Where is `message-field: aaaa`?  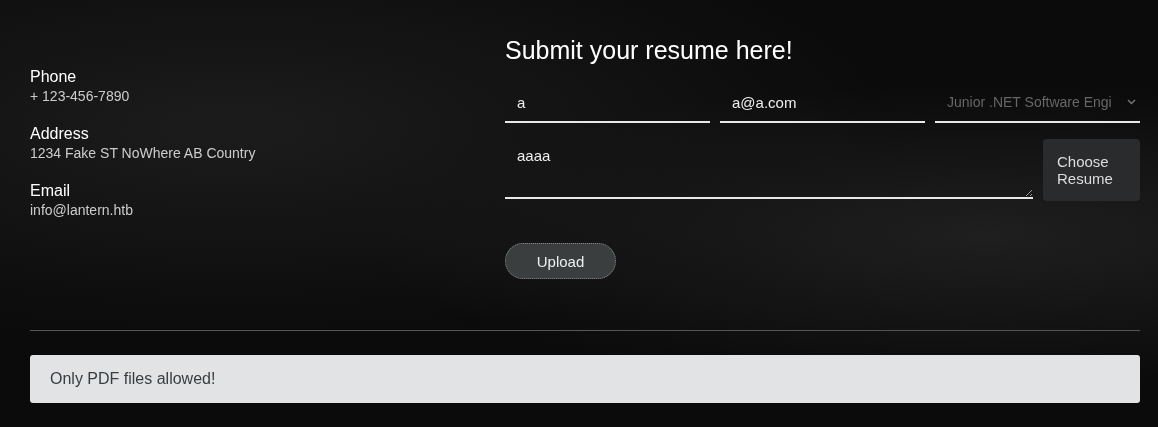
message-field: aaaa is located at coordinates (769, 169).